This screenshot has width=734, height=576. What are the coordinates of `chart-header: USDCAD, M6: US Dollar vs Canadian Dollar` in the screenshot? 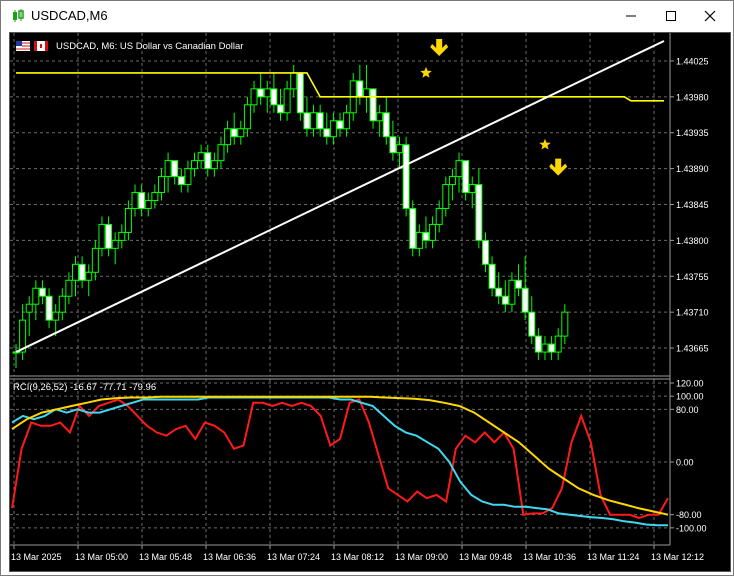 It's located at (149, 46).